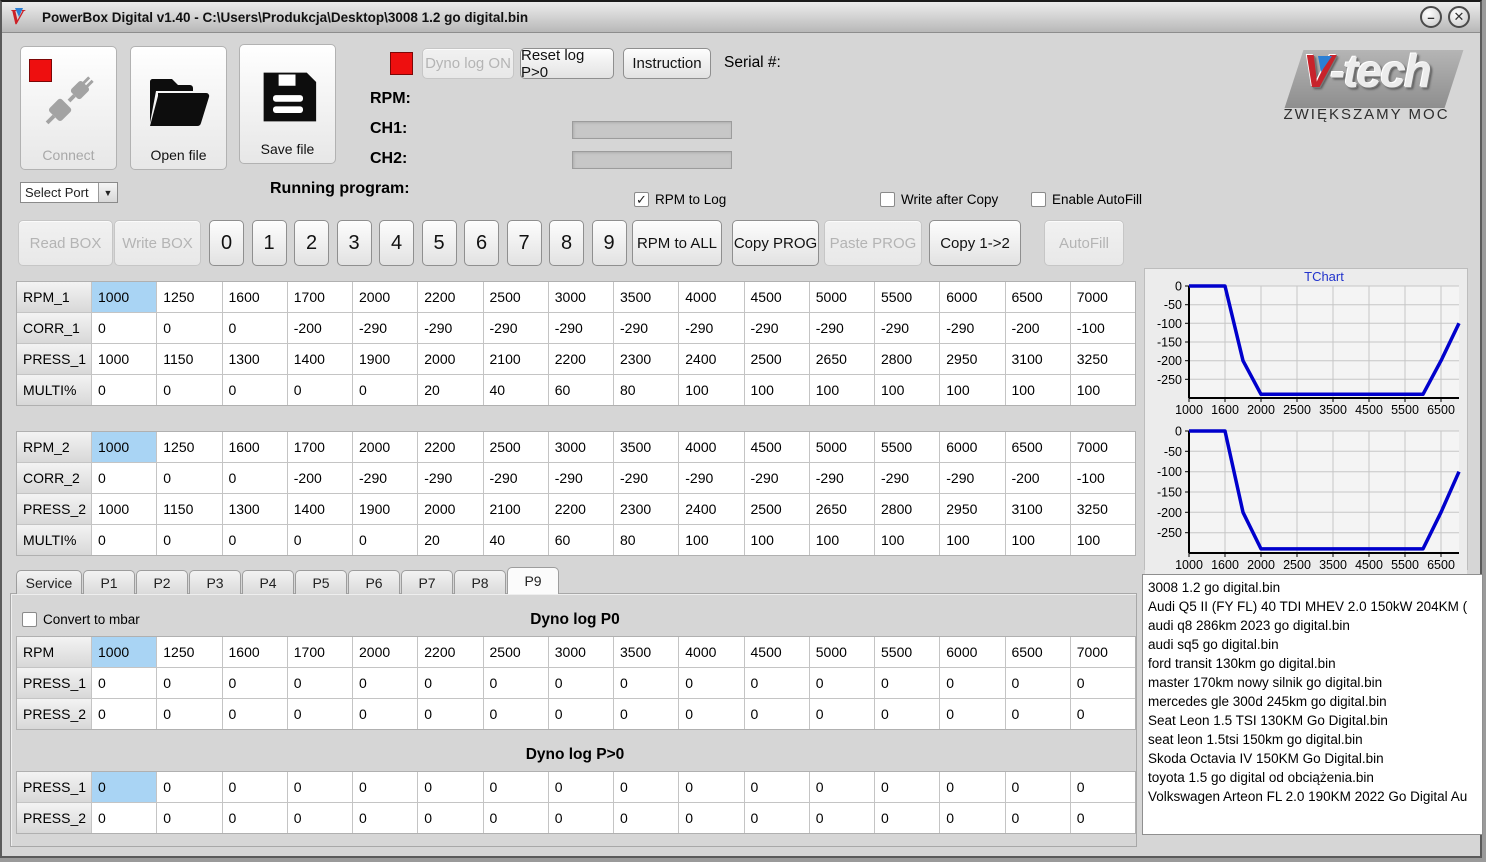 The image size is (1486, 862). Describe the element at coordinates (1312, 663) in the screenshot. I see `file-list-item: ford transit 130km go digital.bin` at that location.